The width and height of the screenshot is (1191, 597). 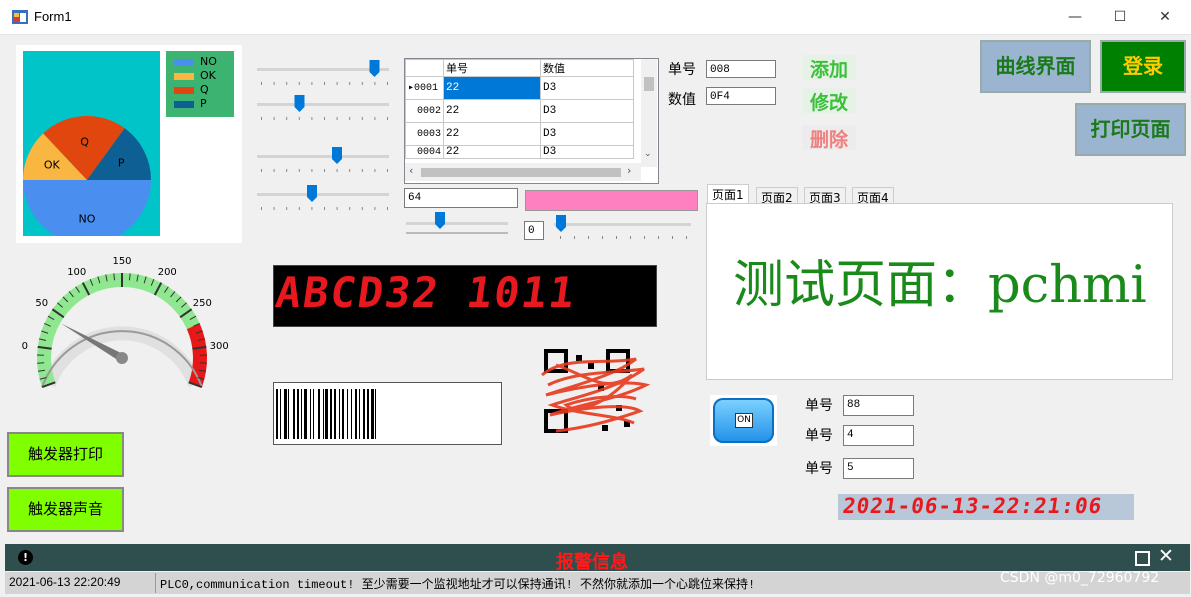 What do you see at coordinates (829, 101) in the screenshot?
I see `edit-button: 修改` at bounding box center [829, 101].